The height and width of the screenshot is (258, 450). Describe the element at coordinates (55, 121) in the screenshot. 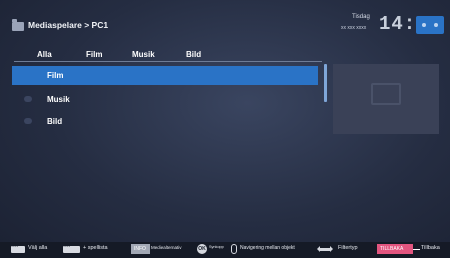

I see `list-item-label: Bild` at that location.